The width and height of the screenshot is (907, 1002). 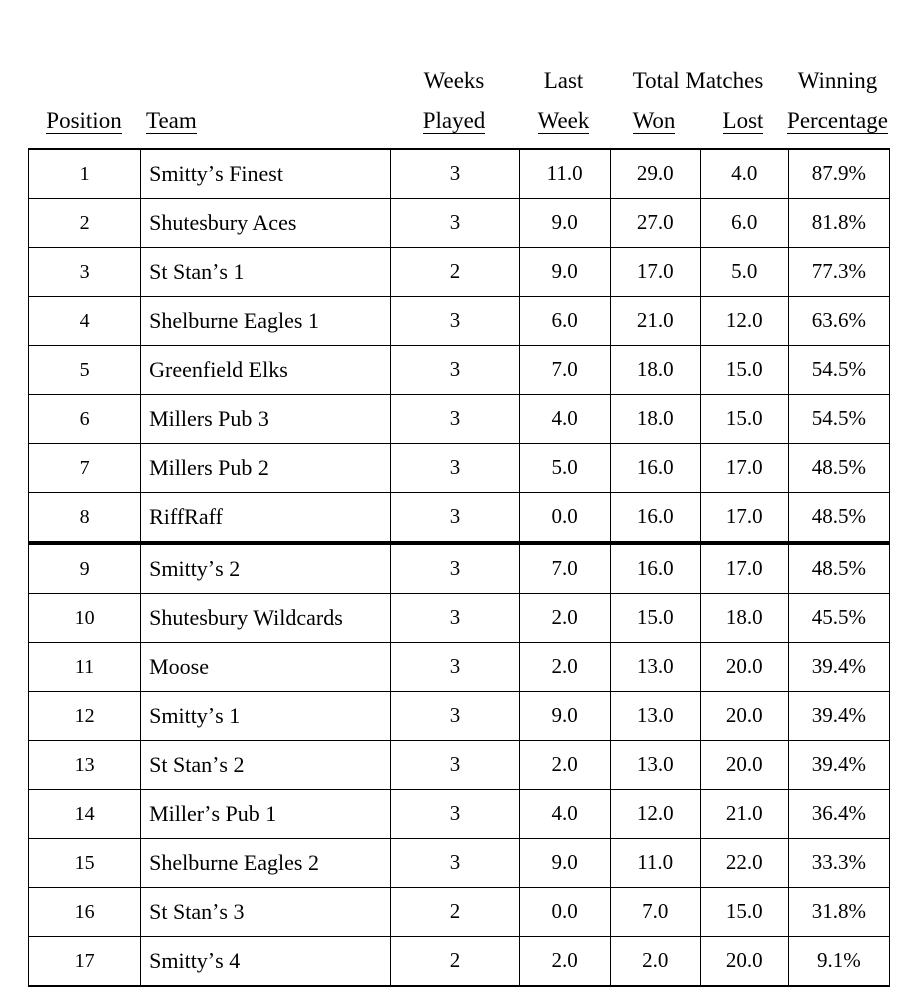 I want to click on cell-won: 17.0, so click(x=655, y=272).